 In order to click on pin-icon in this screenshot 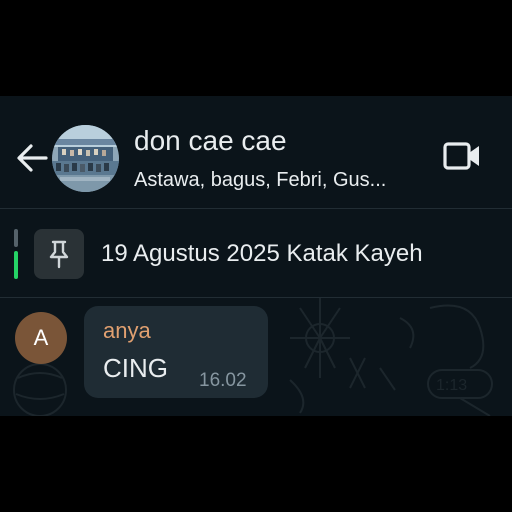, I will do `click(59, 254)`.